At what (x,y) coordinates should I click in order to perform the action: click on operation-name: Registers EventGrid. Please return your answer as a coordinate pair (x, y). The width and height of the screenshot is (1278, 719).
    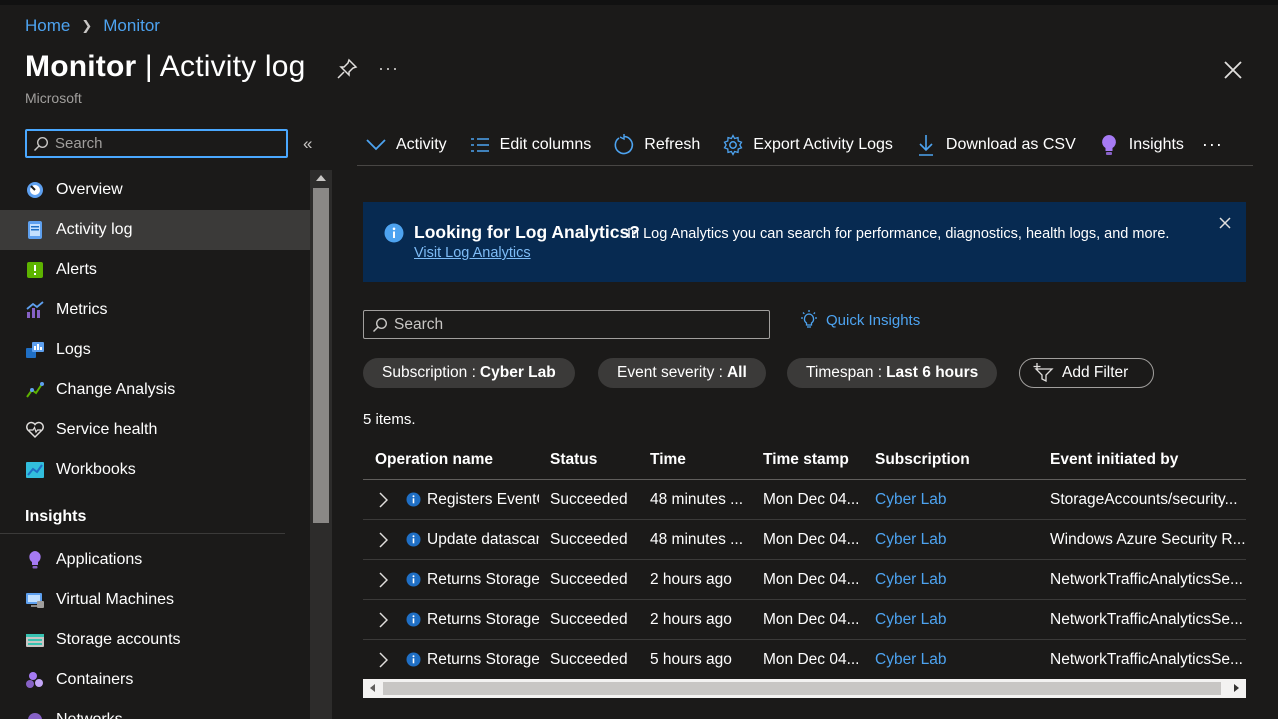
    Looking at the image, I should click on (483, 500).